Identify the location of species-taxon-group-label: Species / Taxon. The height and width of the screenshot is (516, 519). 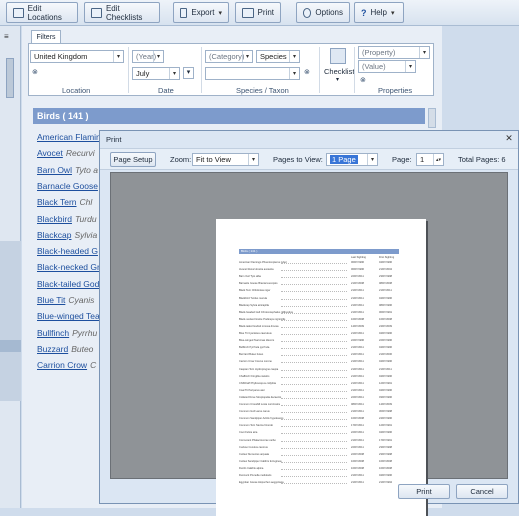
(262, 90).